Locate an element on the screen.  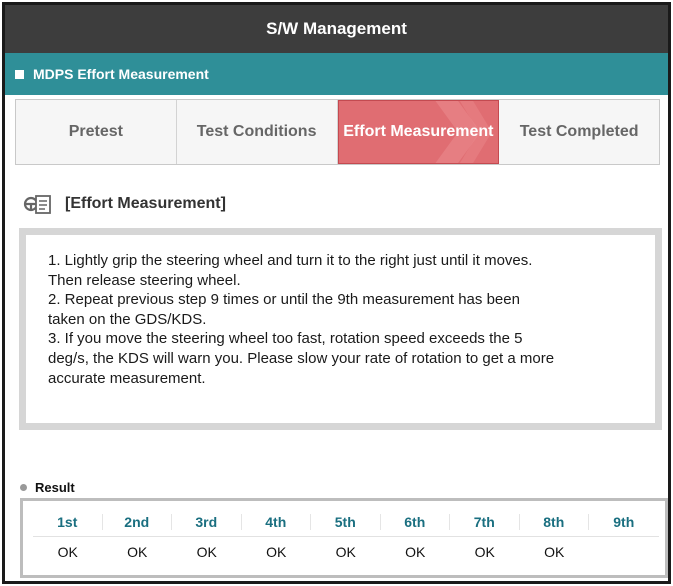
step-label: Pretest is located at coordinates (95, 131).